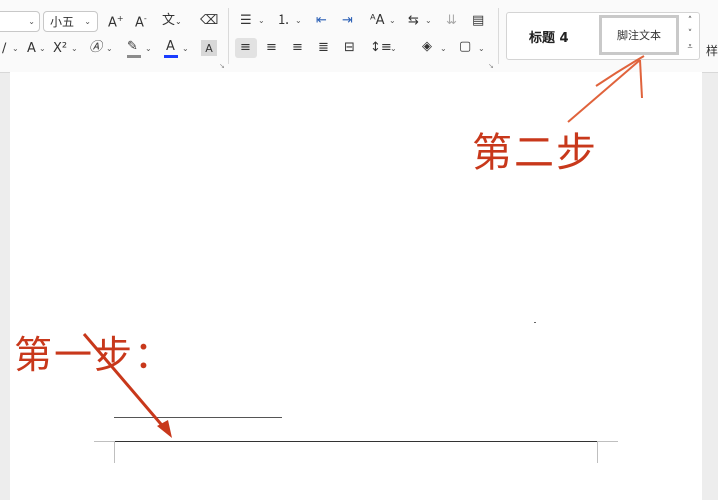  I want to click on borders-icon: ▢, so click(465, 46).